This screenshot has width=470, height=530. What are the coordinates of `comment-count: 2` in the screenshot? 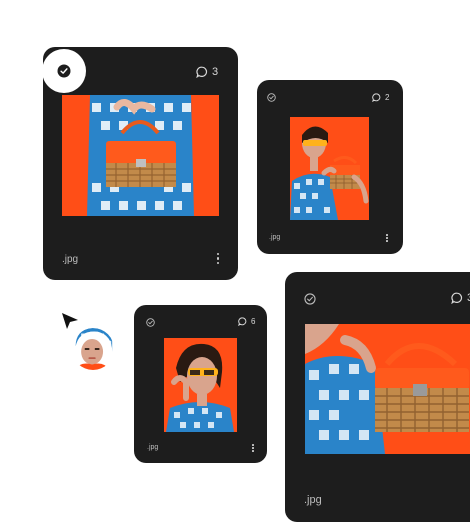 It's located at (380, 97).